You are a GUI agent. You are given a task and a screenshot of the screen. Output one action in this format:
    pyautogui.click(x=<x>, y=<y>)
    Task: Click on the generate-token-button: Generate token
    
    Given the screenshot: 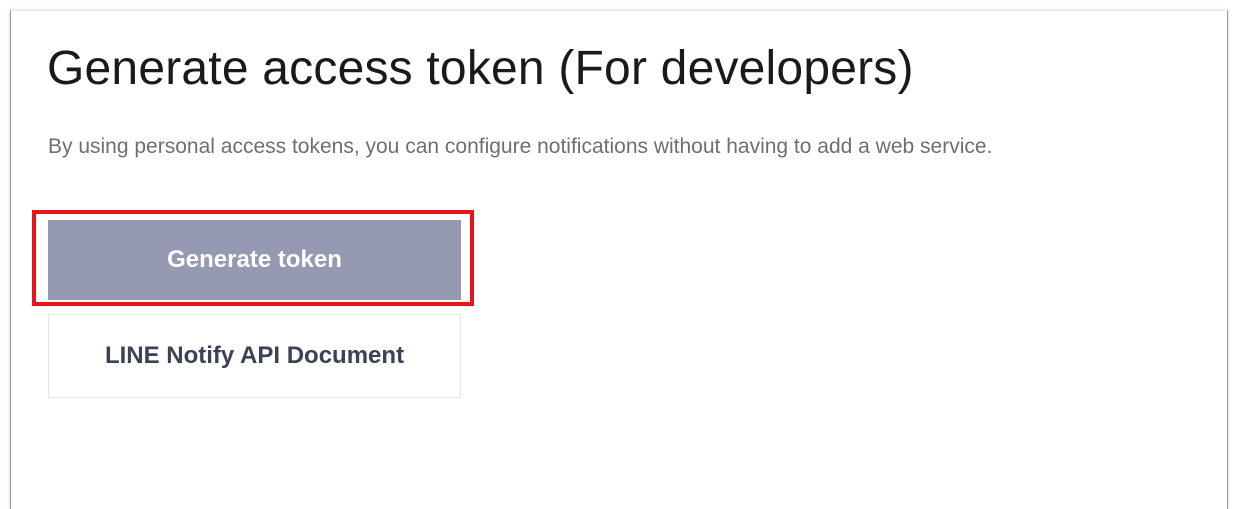 What is the action you would take?
    pyautogui.click(x=254, y=260)
    